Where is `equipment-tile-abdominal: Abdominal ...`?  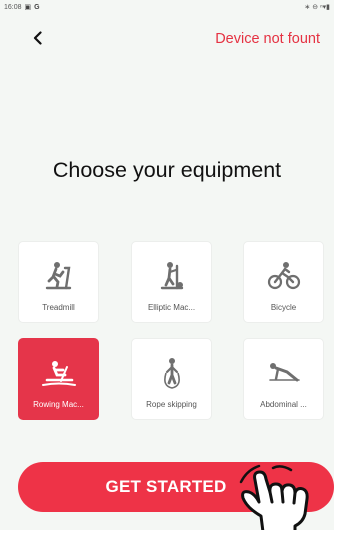 equipment-tile-abdominal: Abdominal ... is located at coordinates (283, 379).